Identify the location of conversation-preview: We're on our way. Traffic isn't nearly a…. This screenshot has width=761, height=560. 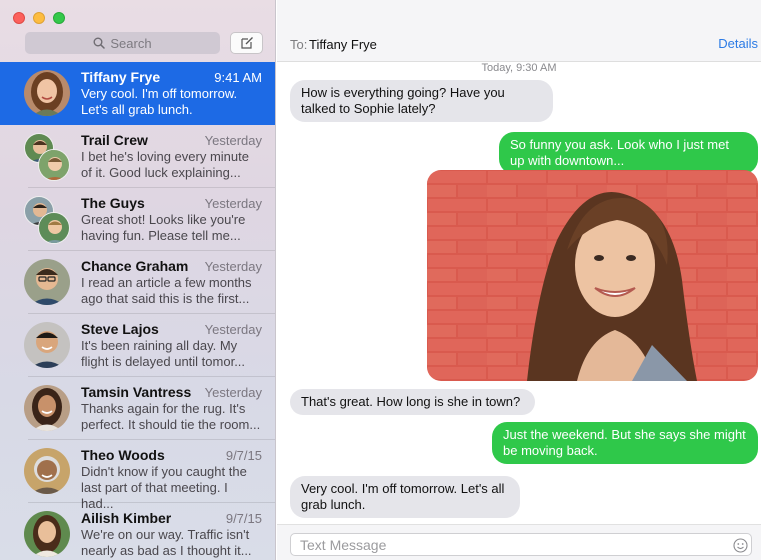
(166, 542).